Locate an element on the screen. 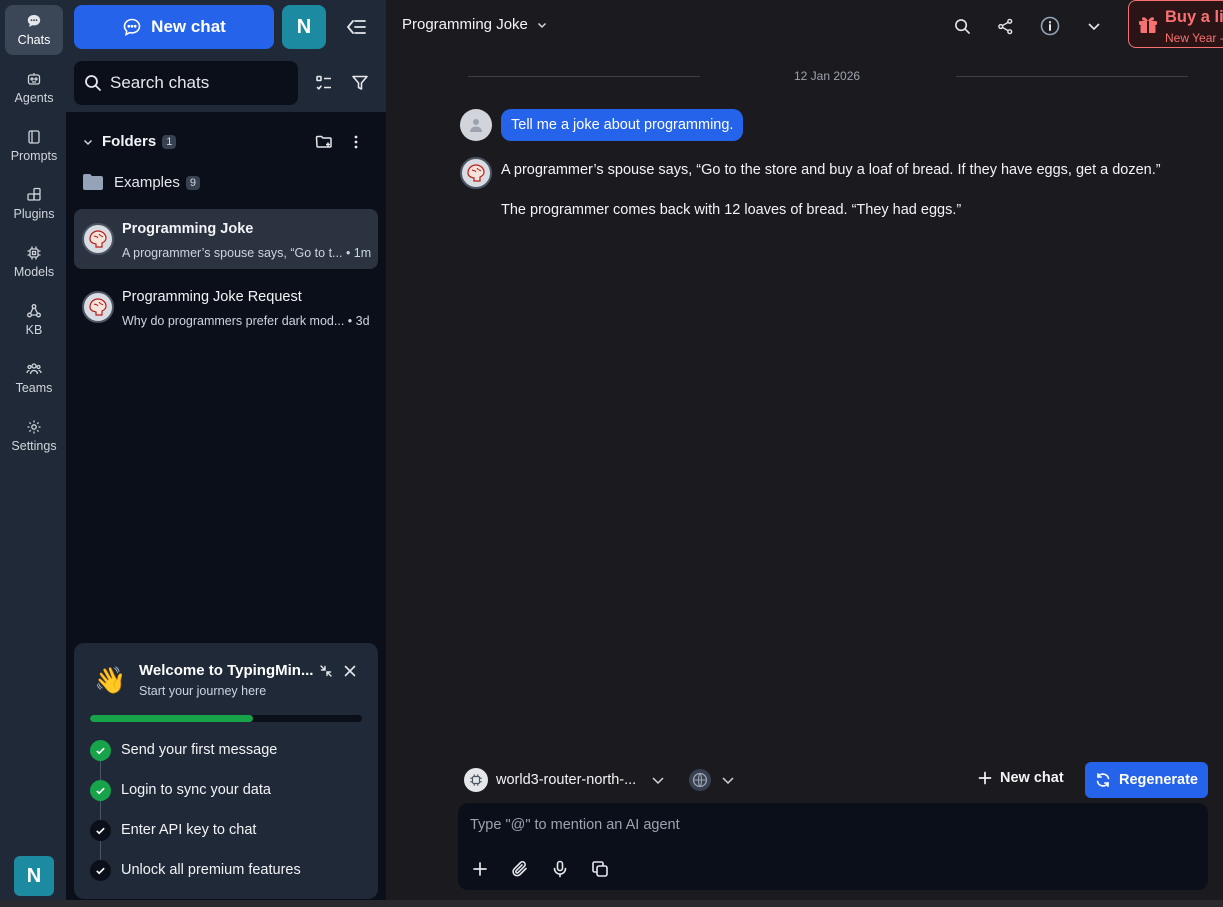  onboarding-progress-bar is located at coordinates (226, 718).